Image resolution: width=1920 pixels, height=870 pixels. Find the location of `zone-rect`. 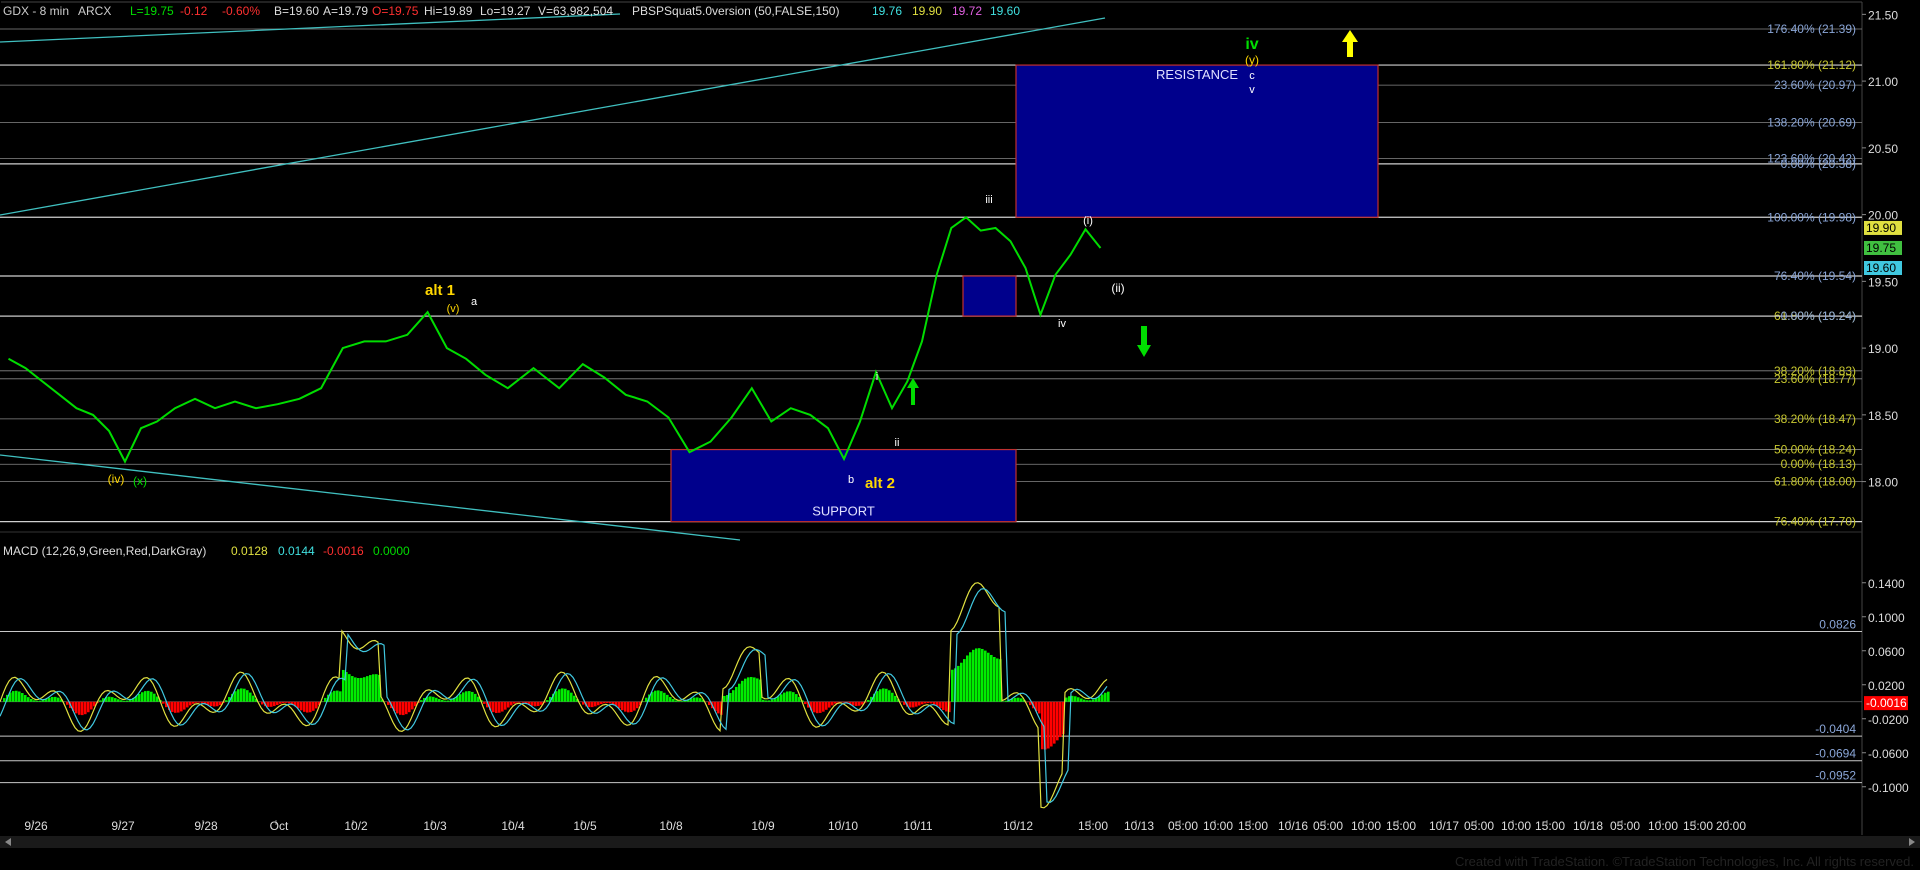

zone-rect is located at coordinates (1197, 141).